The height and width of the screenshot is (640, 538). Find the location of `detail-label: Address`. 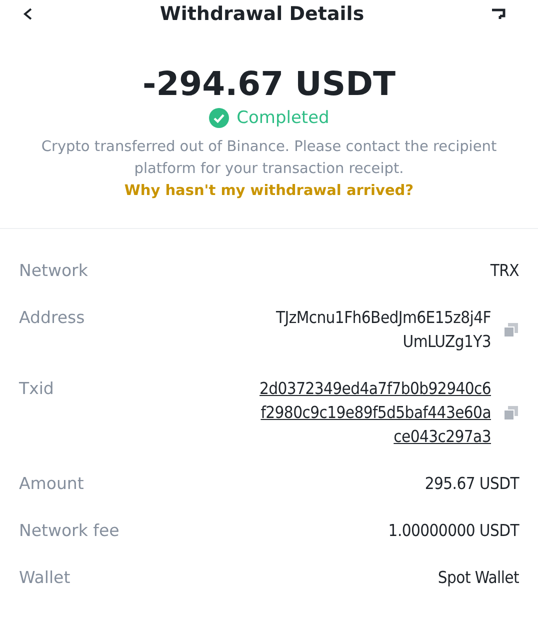

detail-label: Address is located at coordinates (52, 318).